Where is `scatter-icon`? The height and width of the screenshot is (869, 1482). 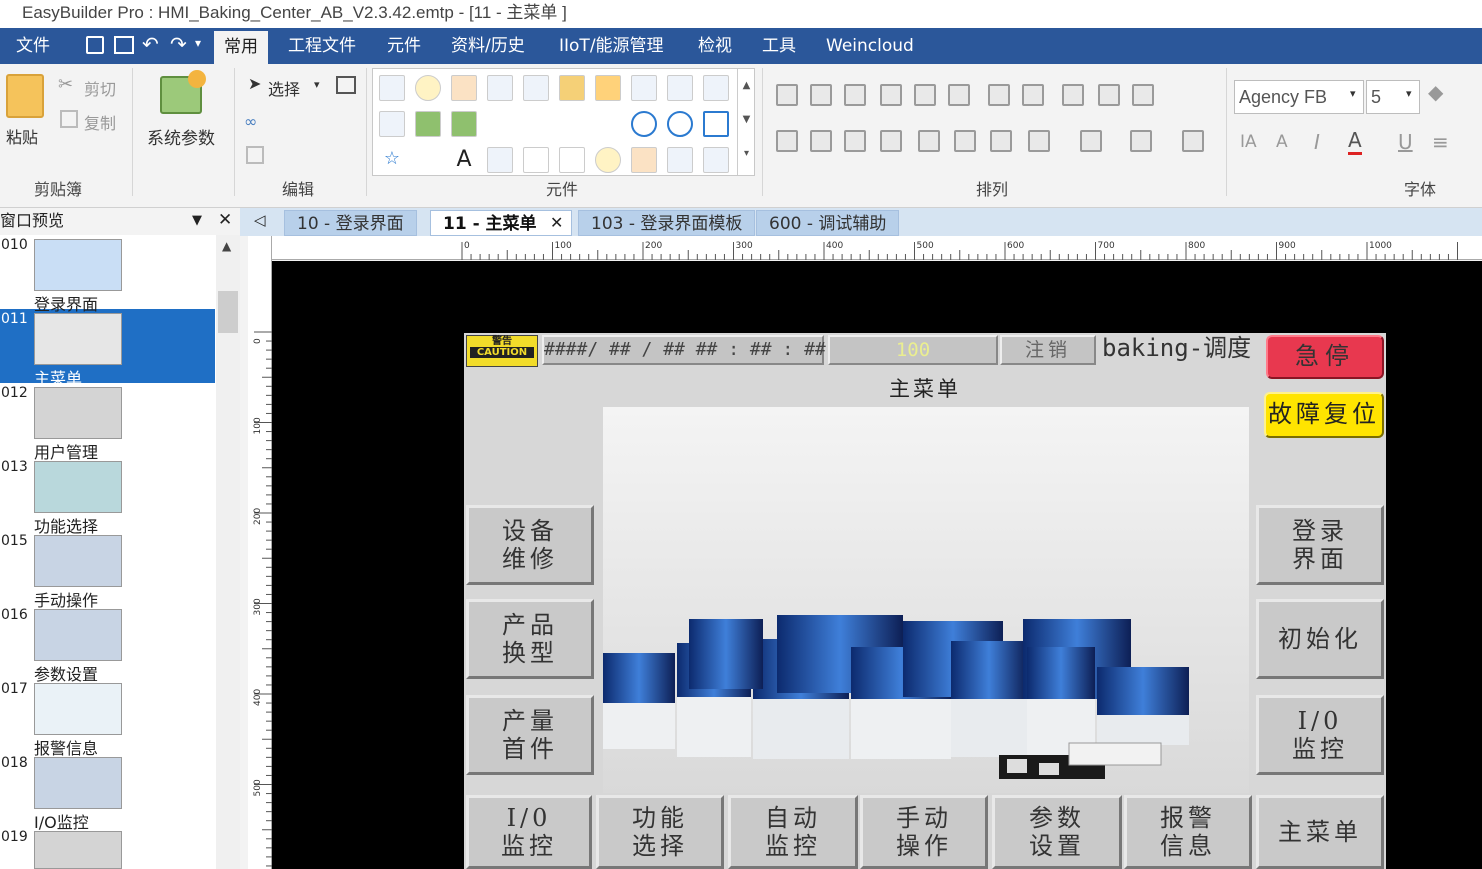 scatter-icon is located at coordinates (428, 160).